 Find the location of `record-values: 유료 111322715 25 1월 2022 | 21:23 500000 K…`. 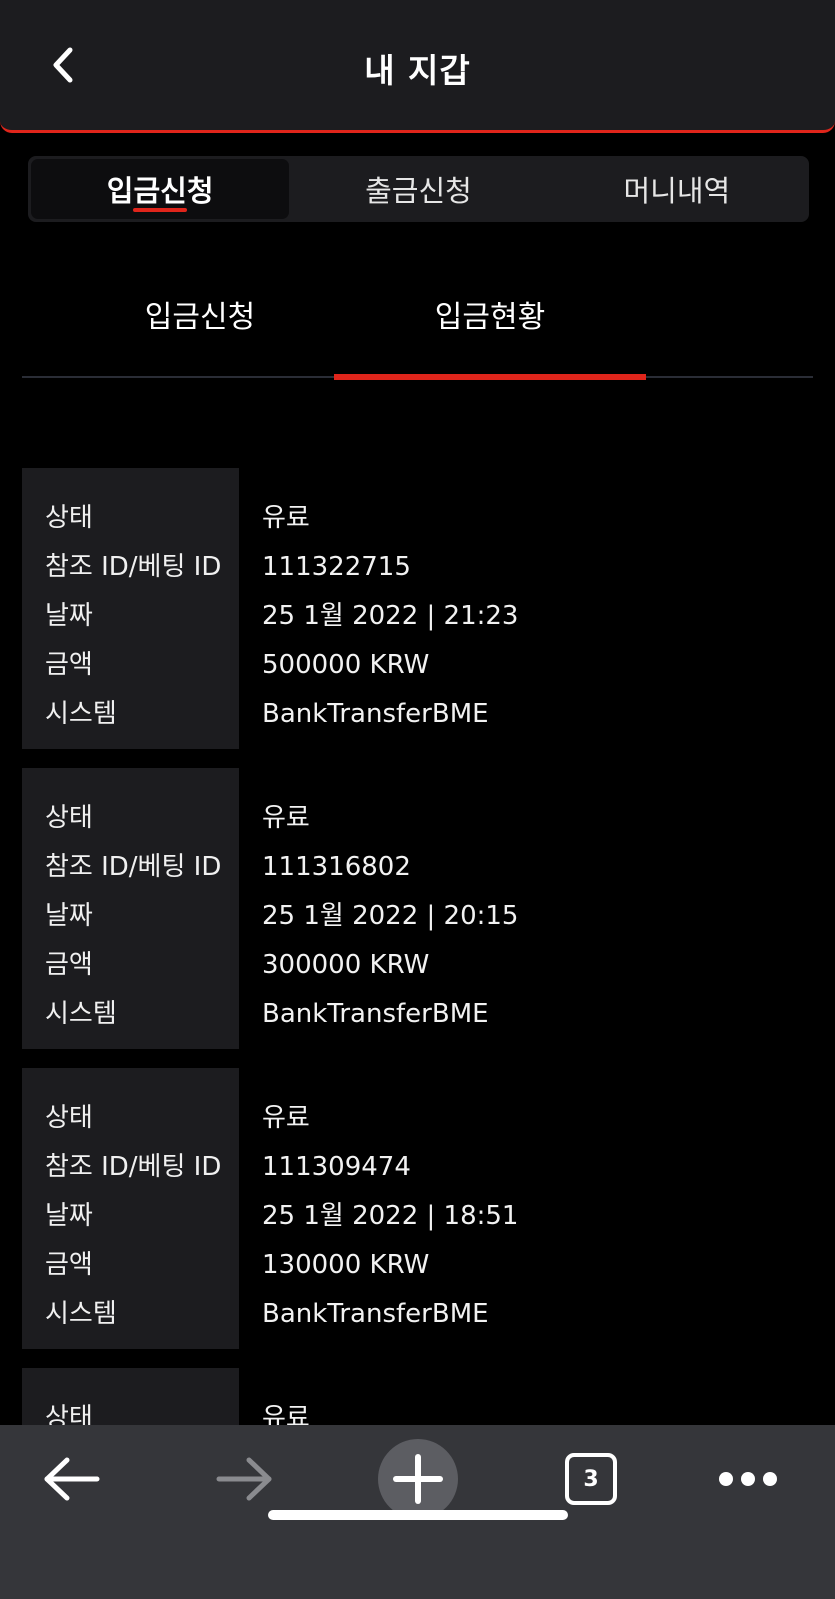

record-values: 유료 111322715 25 1월 2022 | 21:23 500000 K… is located at coordinates (378, 608).